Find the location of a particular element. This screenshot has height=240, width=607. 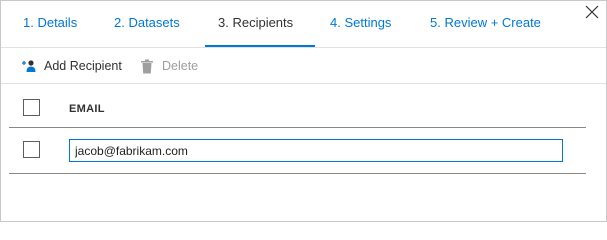

tab-datasets: 2. Datasets is located at coordinates (147, 22).